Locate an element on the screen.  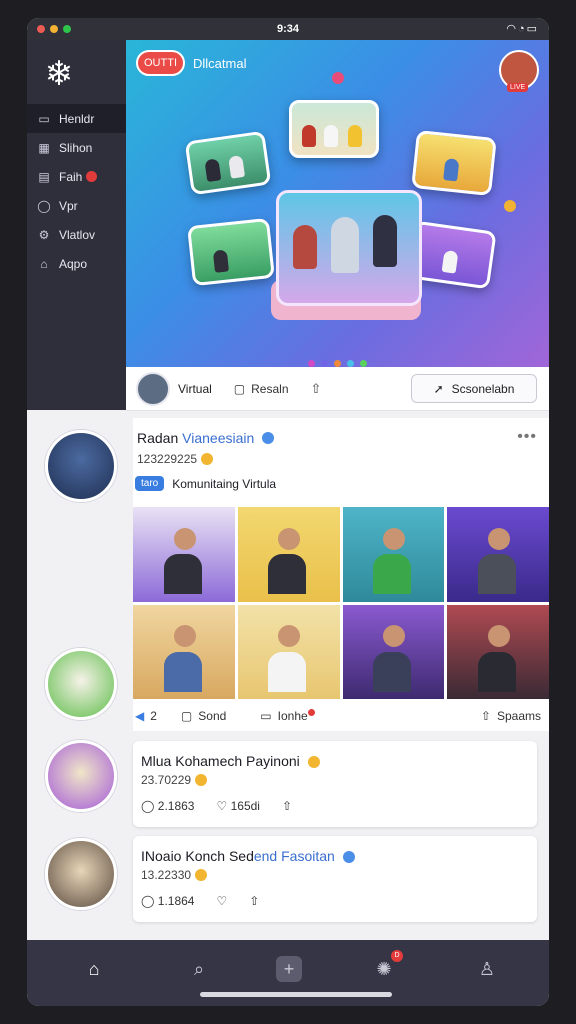
system-icons: ◠◔▭ is located at coordinates (522, 28).